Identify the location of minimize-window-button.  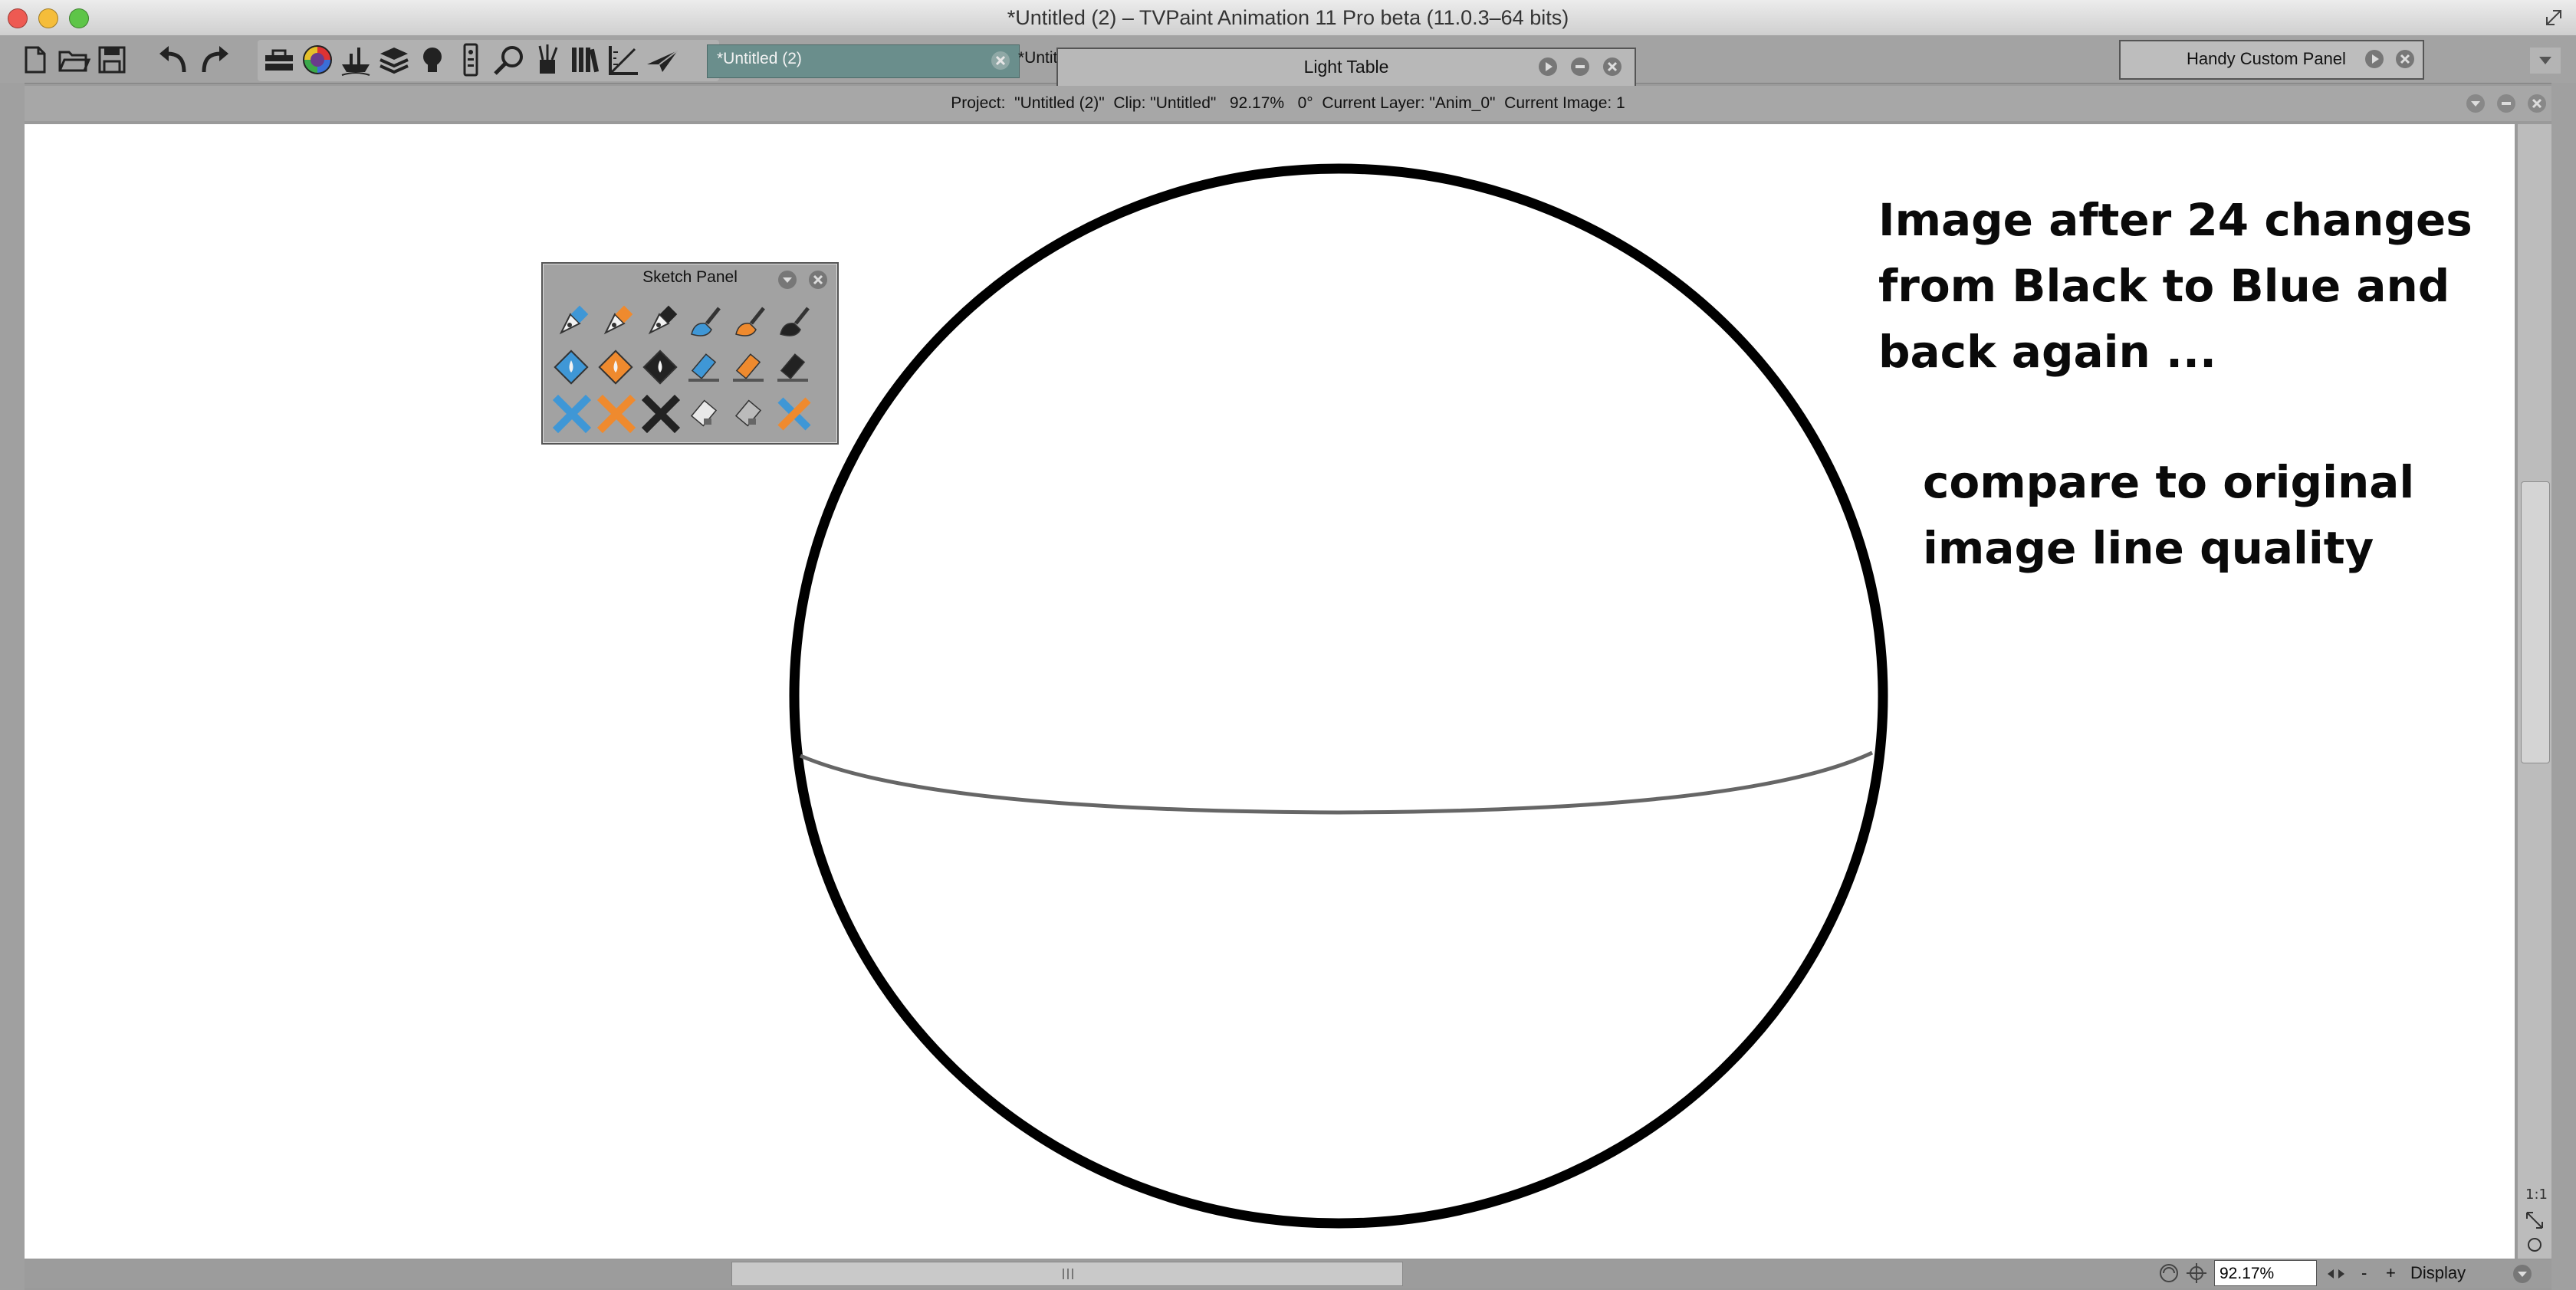
(48, 18).